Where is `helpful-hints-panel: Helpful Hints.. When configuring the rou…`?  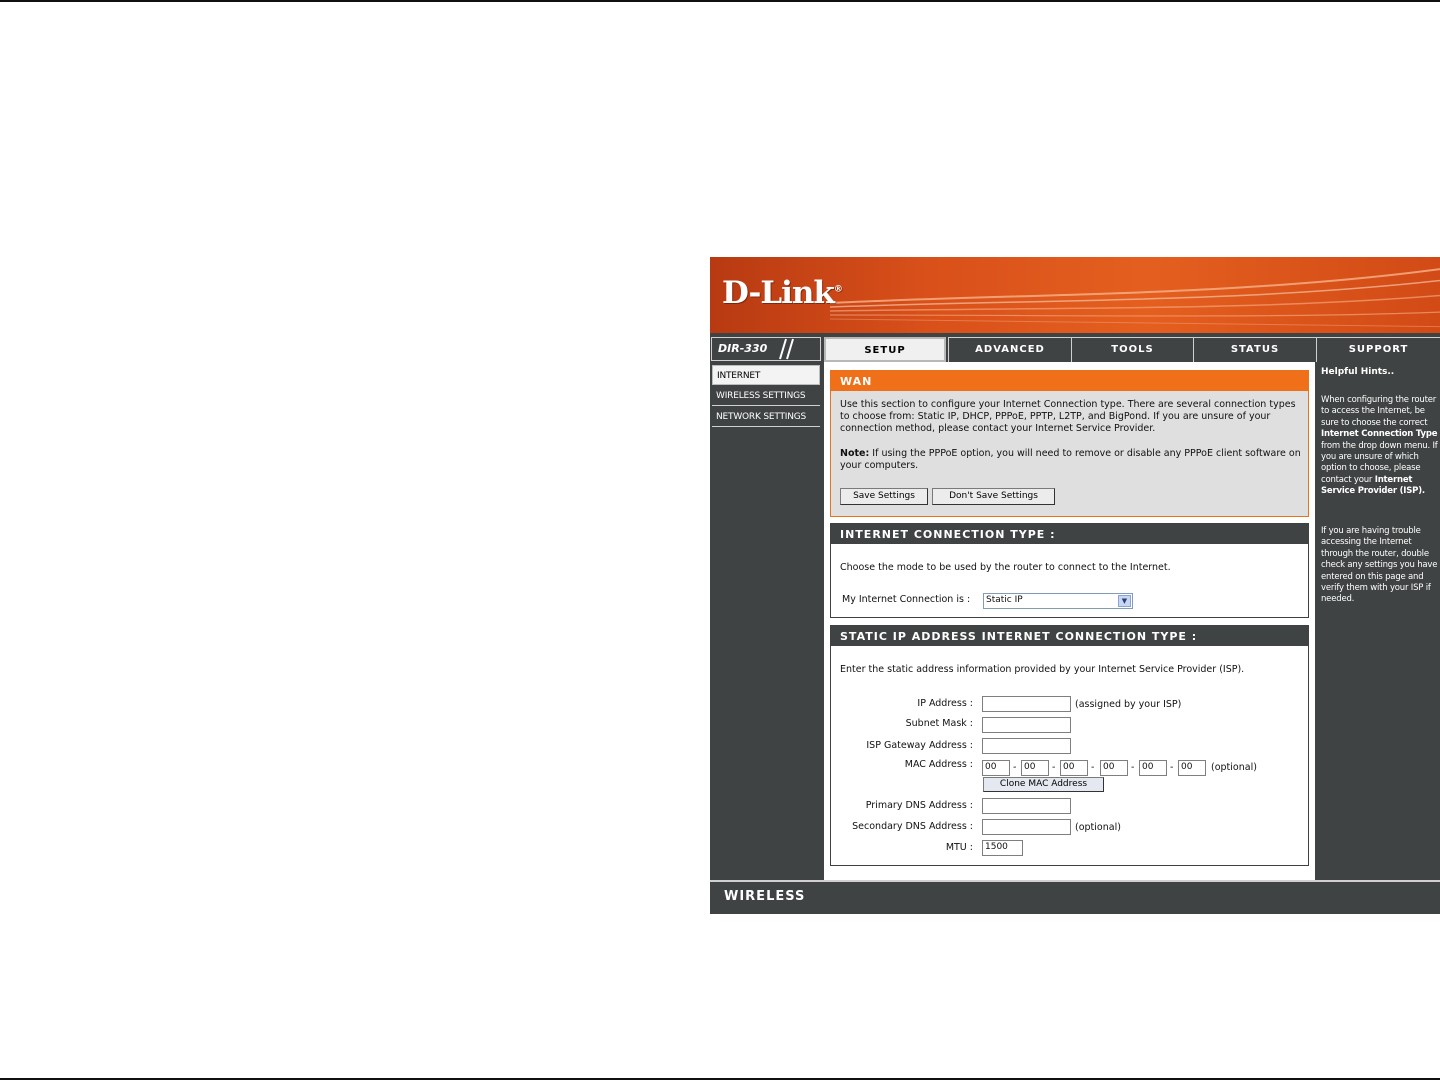
helpful-hints-panel: Helpful Hints.. When configuring the rou… is located at coordinates (1378, 621).